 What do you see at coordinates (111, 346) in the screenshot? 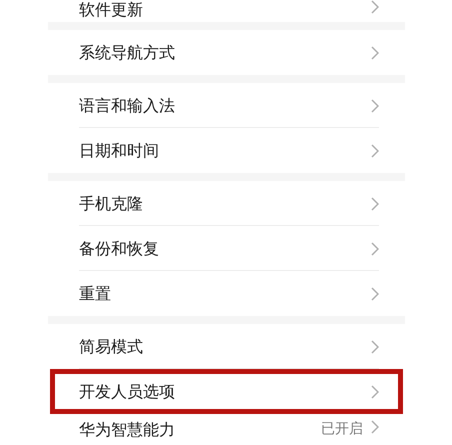
I see `item-label: 简易模式` at bounding box center [111, 346].